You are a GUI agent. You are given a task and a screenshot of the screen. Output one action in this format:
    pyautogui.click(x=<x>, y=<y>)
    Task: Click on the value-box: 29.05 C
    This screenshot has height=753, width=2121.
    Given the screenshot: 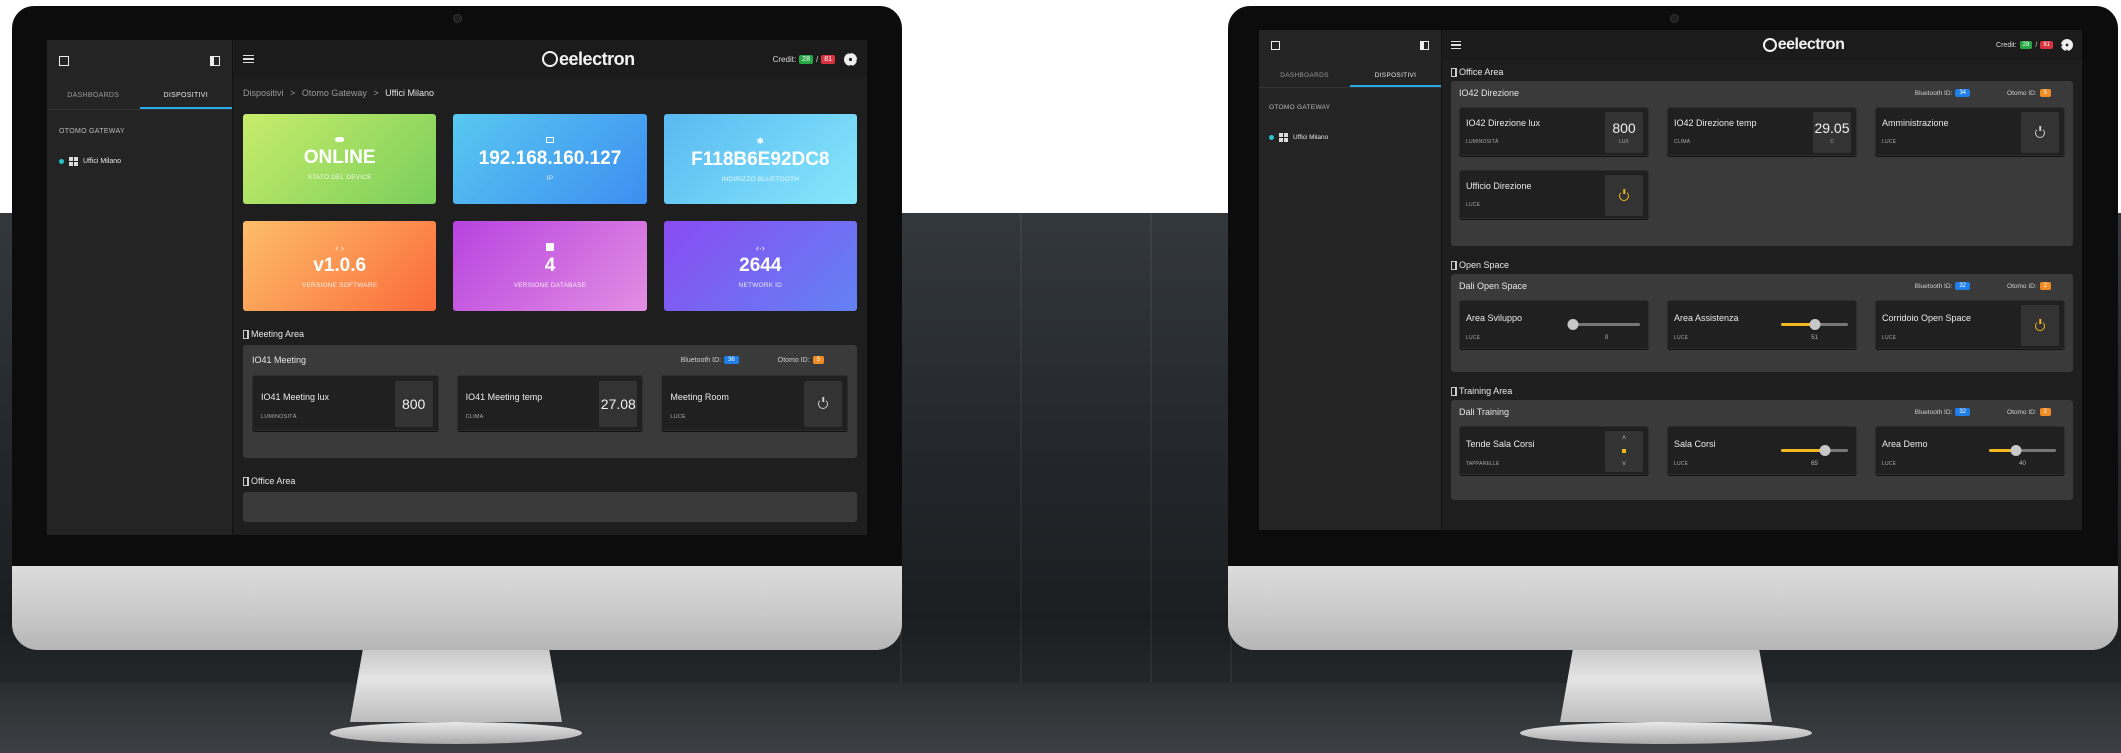 What is the action you would take?
    pyautogui.click(x=1832, y=132)
    